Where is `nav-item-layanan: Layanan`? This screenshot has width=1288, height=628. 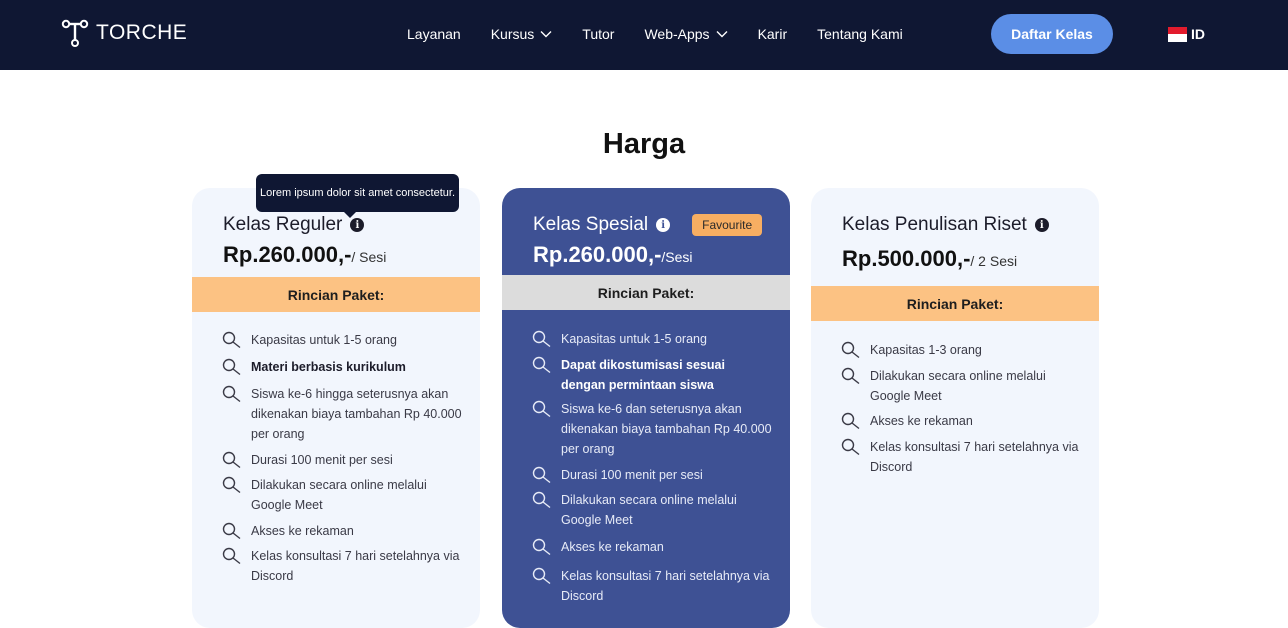 nav-item-layanan: Layanan is located at coordinates (434, 34).